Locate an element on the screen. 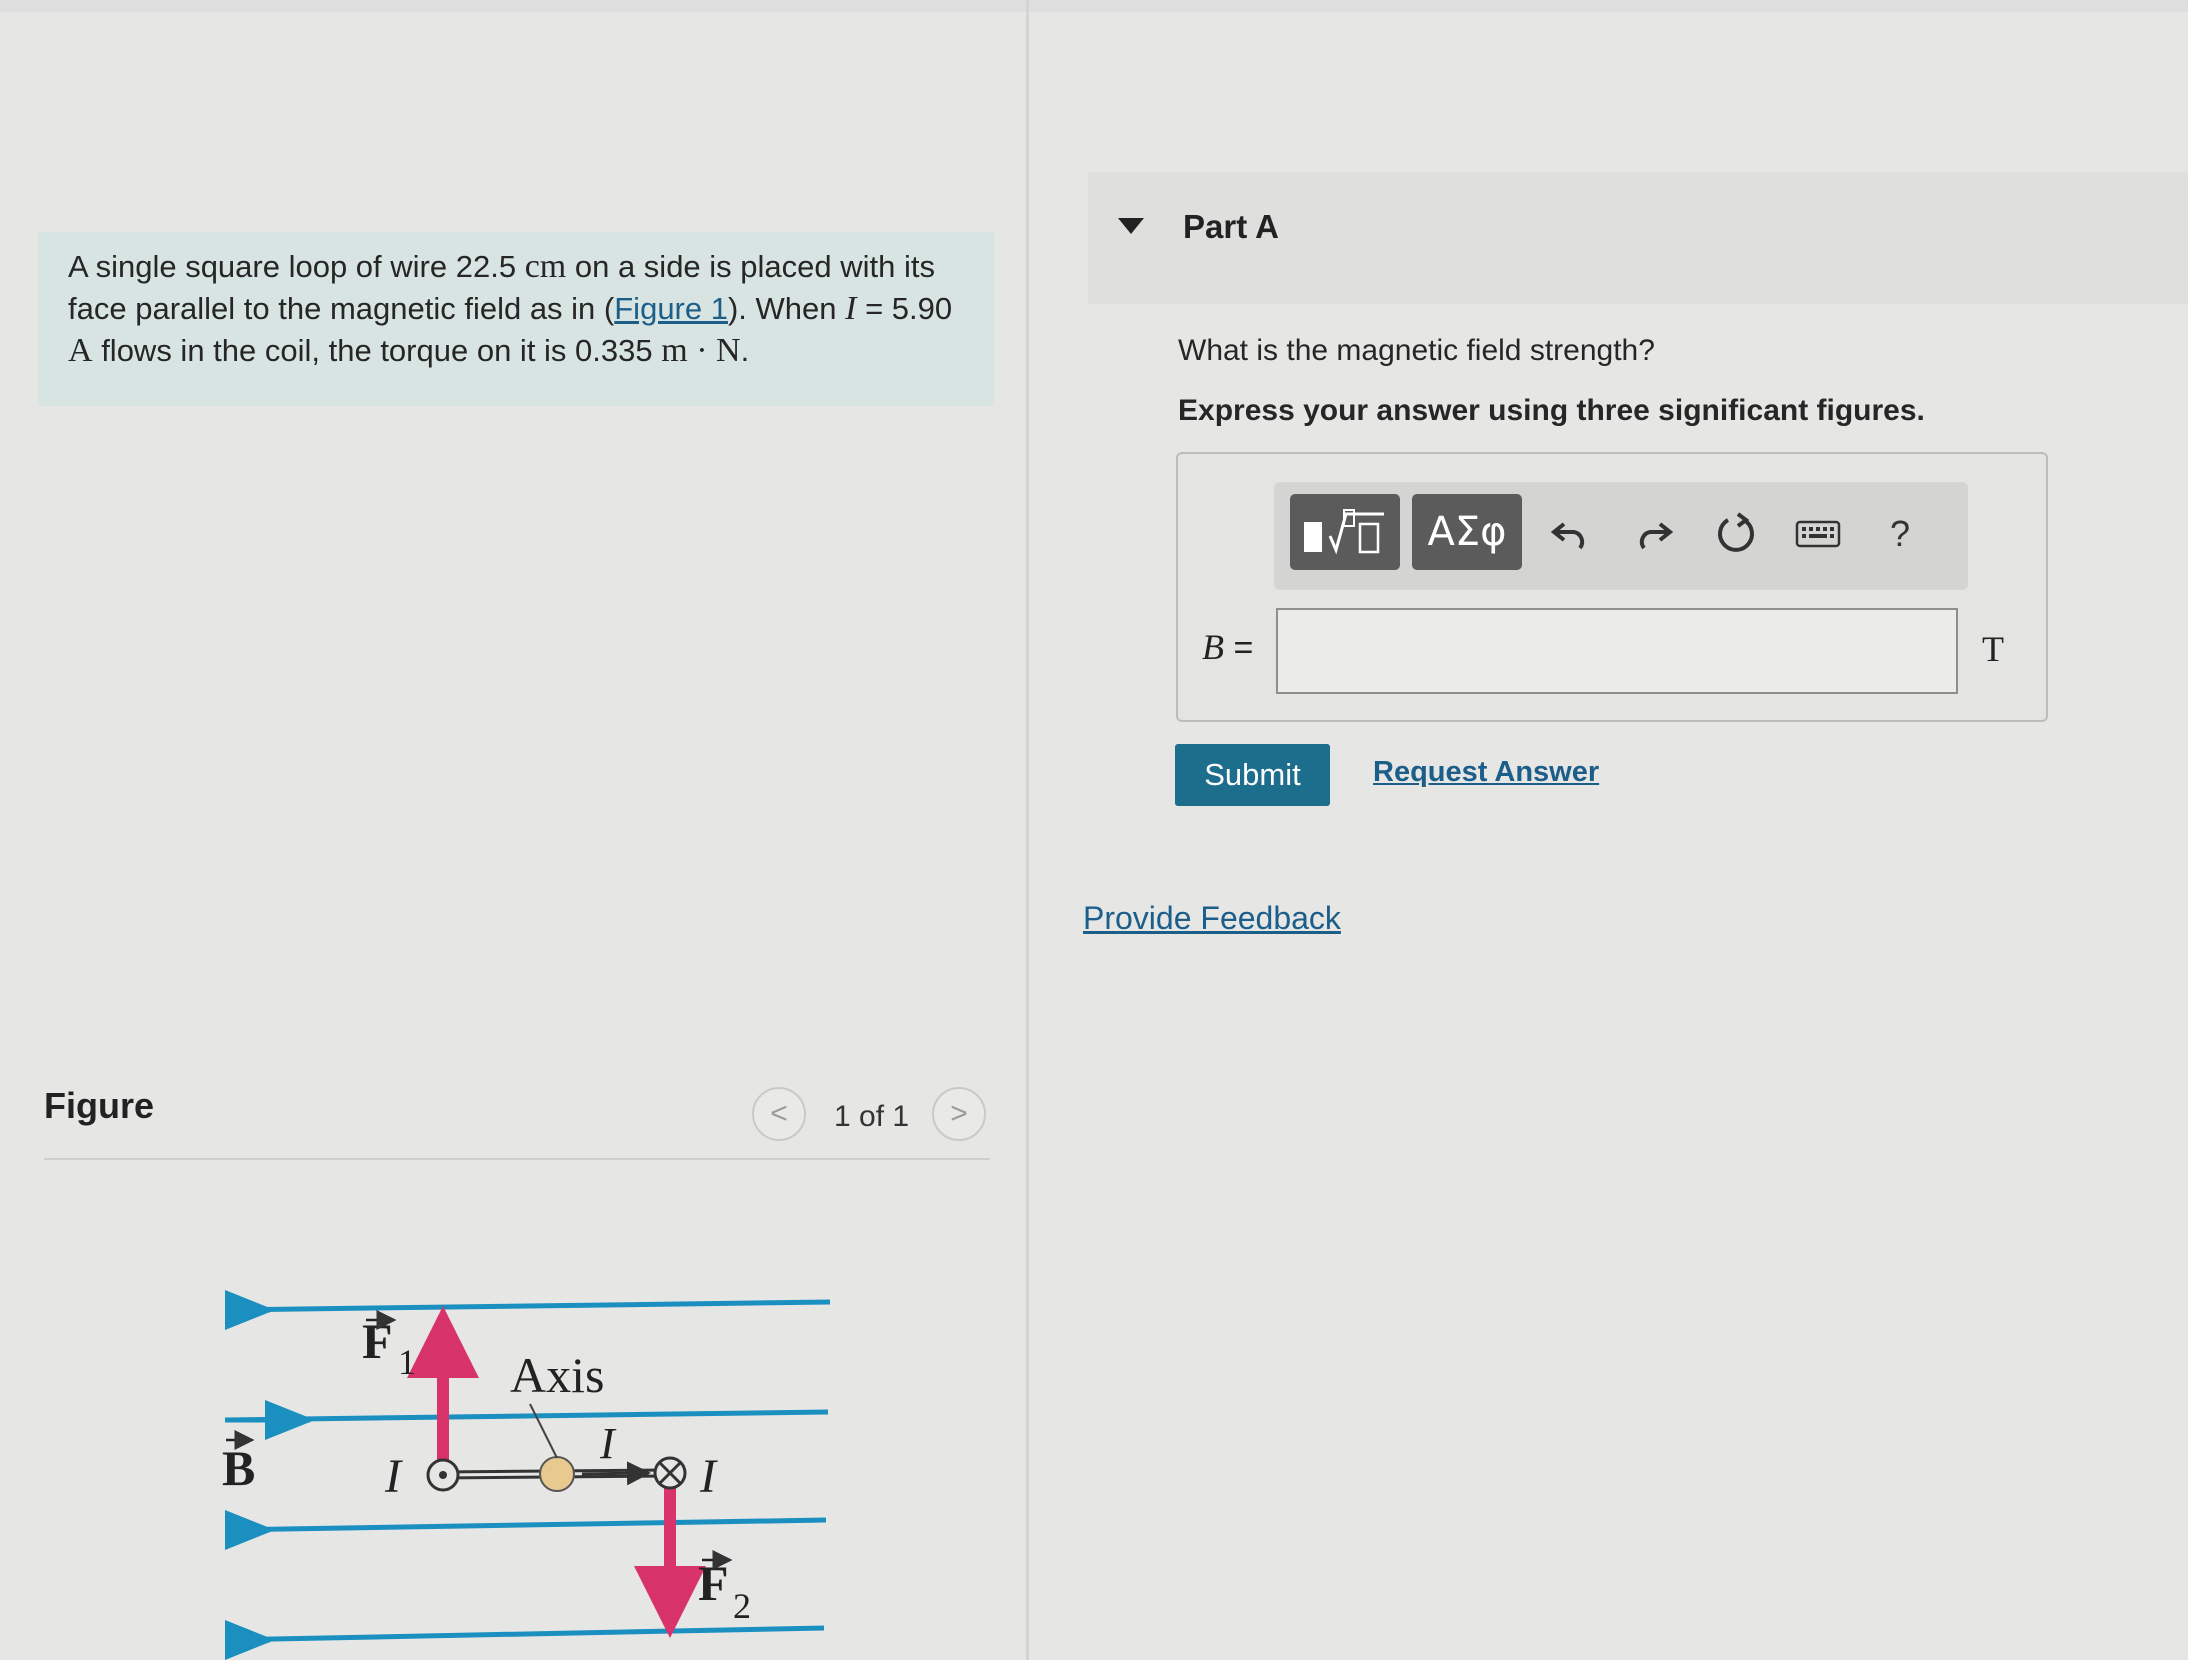 The image size is (2188, 1660). reset-button is located at coordinates (1736, 534).